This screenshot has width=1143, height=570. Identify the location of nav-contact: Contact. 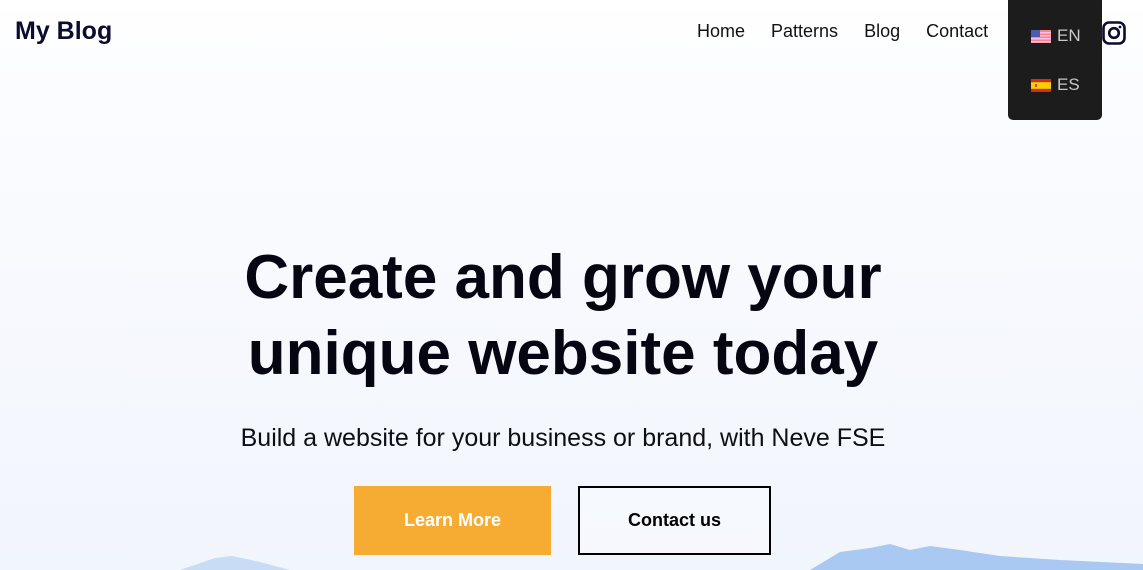
(957, 31).